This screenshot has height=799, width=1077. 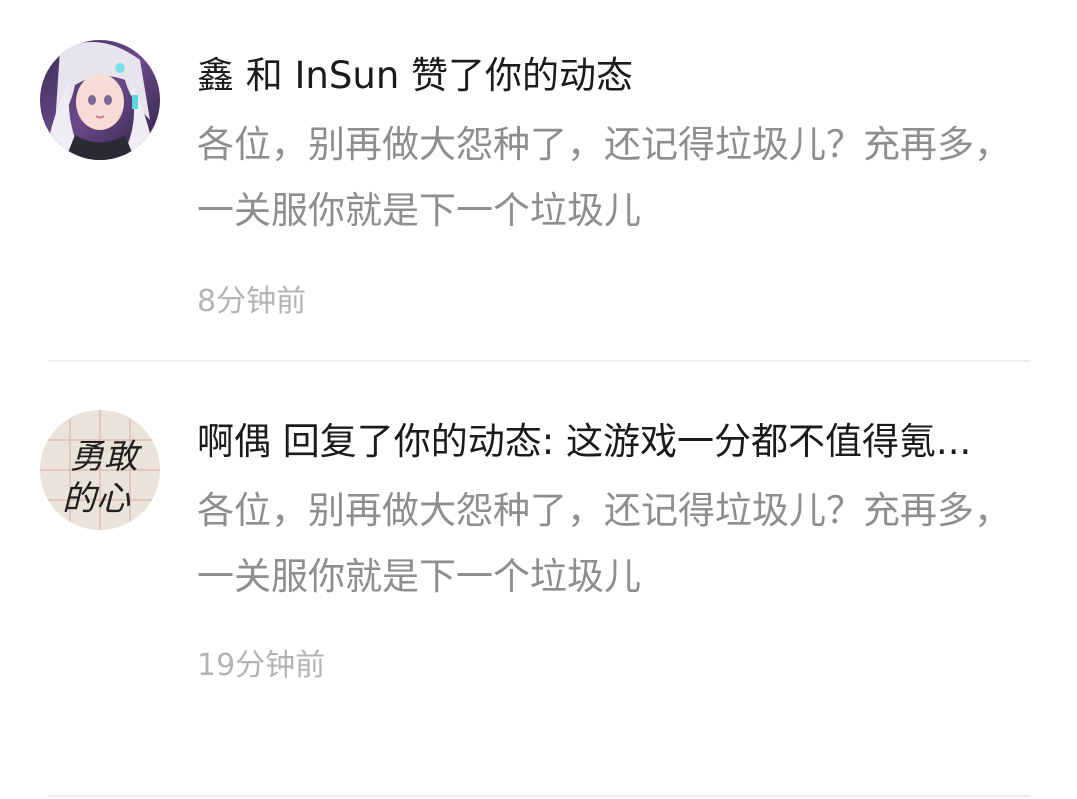 What do you see at coordinates (96, 499) in the screenshot?
I see `svg-text: 的心` at bounding box center [96, 499].